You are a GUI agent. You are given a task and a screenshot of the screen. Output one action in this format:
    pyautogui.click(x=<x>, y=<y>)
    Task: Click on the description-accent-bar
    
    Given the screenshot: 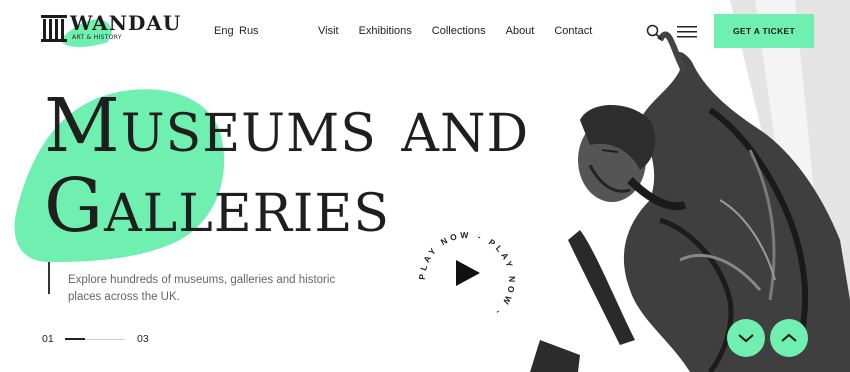 What is the action you would take?
    pyautogui.click(x=49, y=278)
    